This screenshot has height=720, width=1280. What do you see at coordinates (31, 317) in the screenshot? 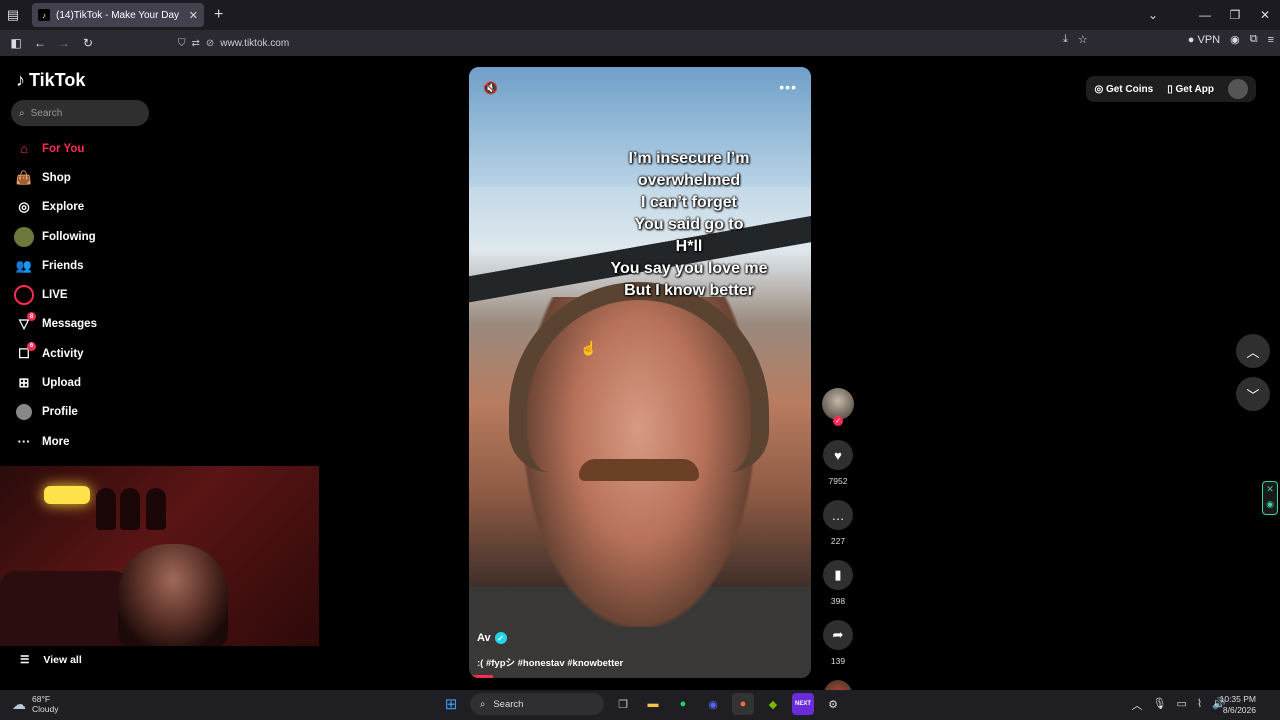
I see `messages-badge: 8` at bounding box center [31, 317].